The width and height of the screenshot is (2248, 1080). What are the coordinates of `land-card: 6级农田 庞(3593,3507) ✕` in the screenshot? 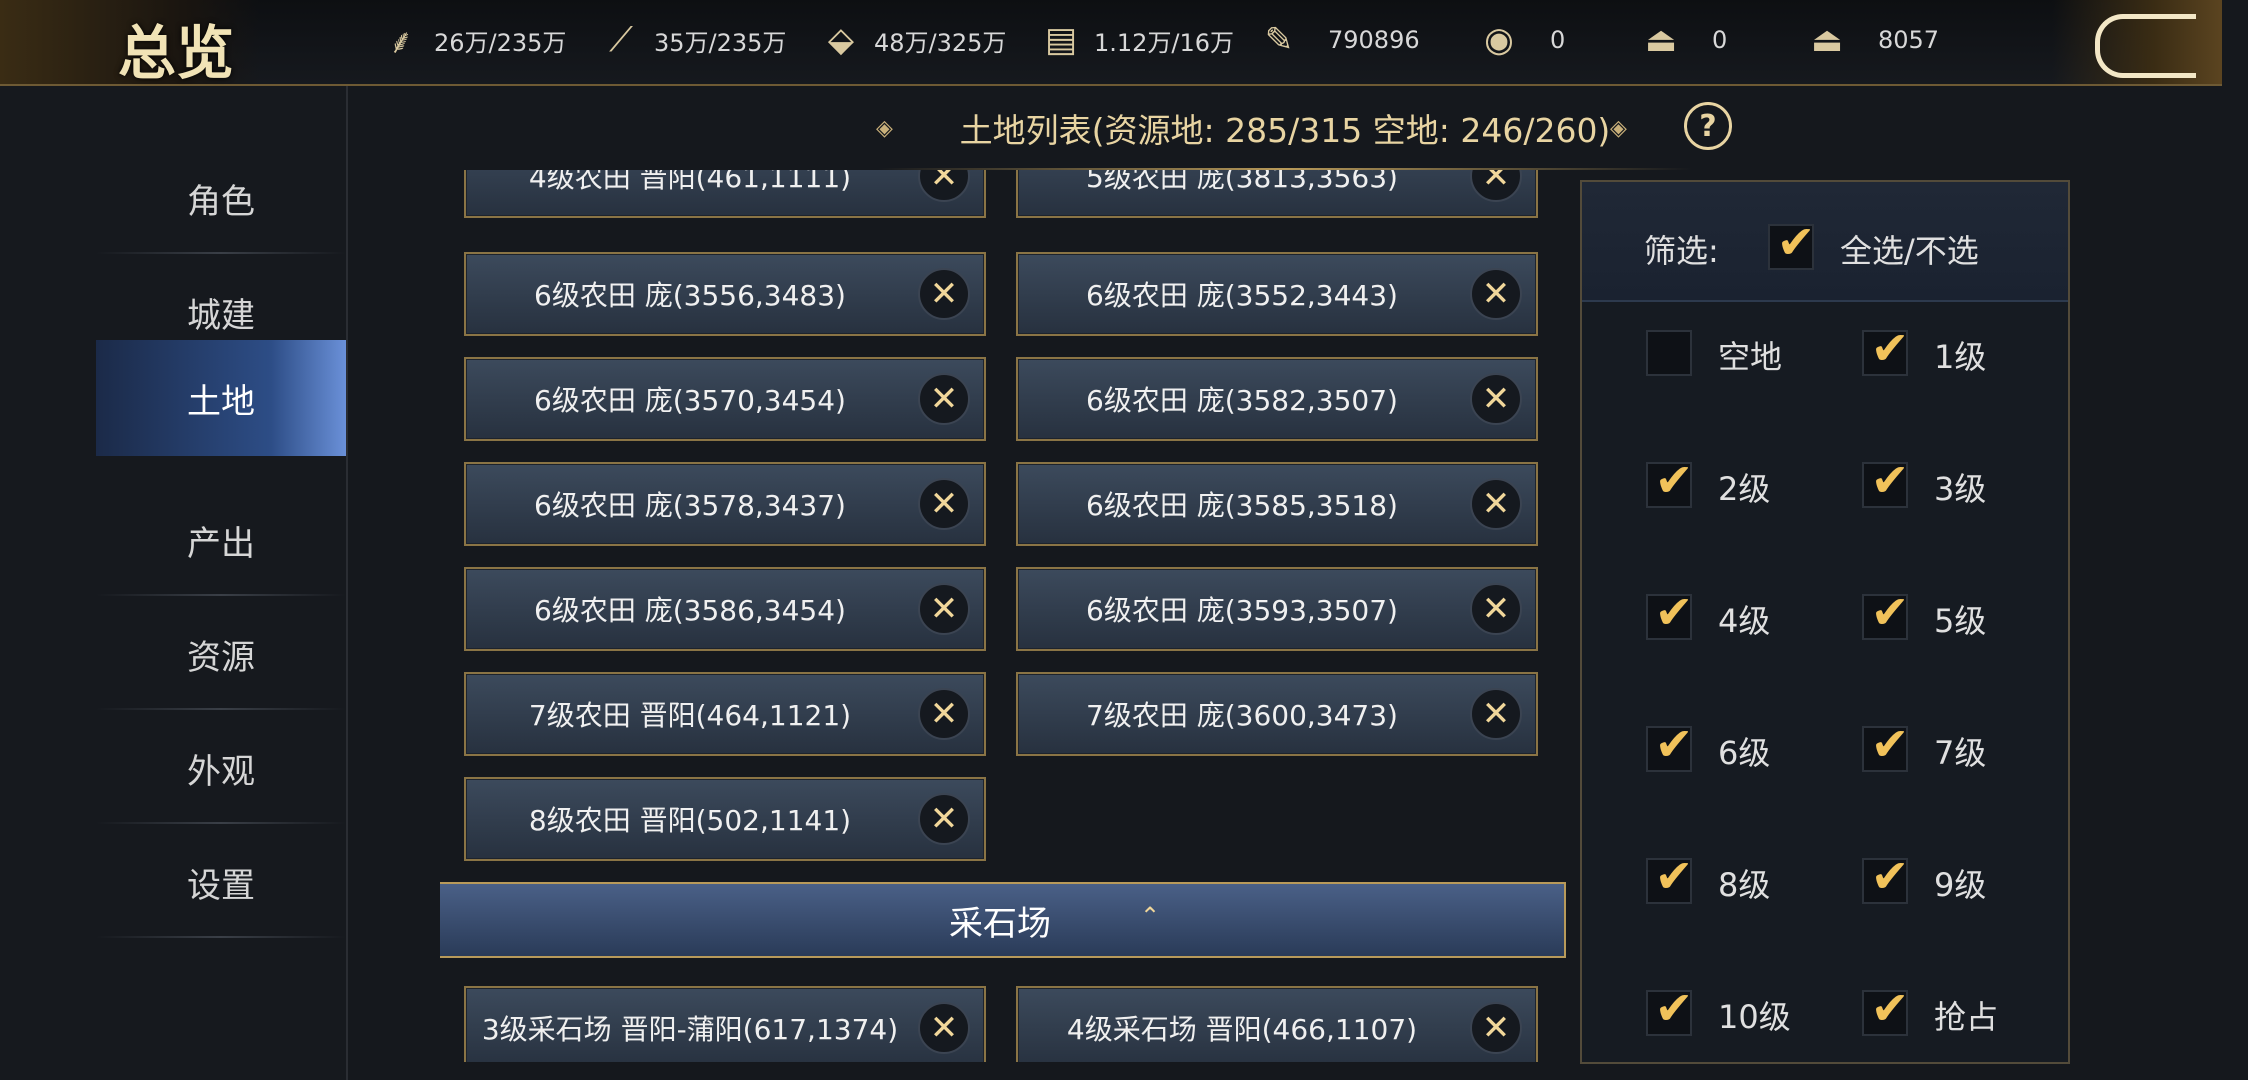 It's located at (1277, 609).